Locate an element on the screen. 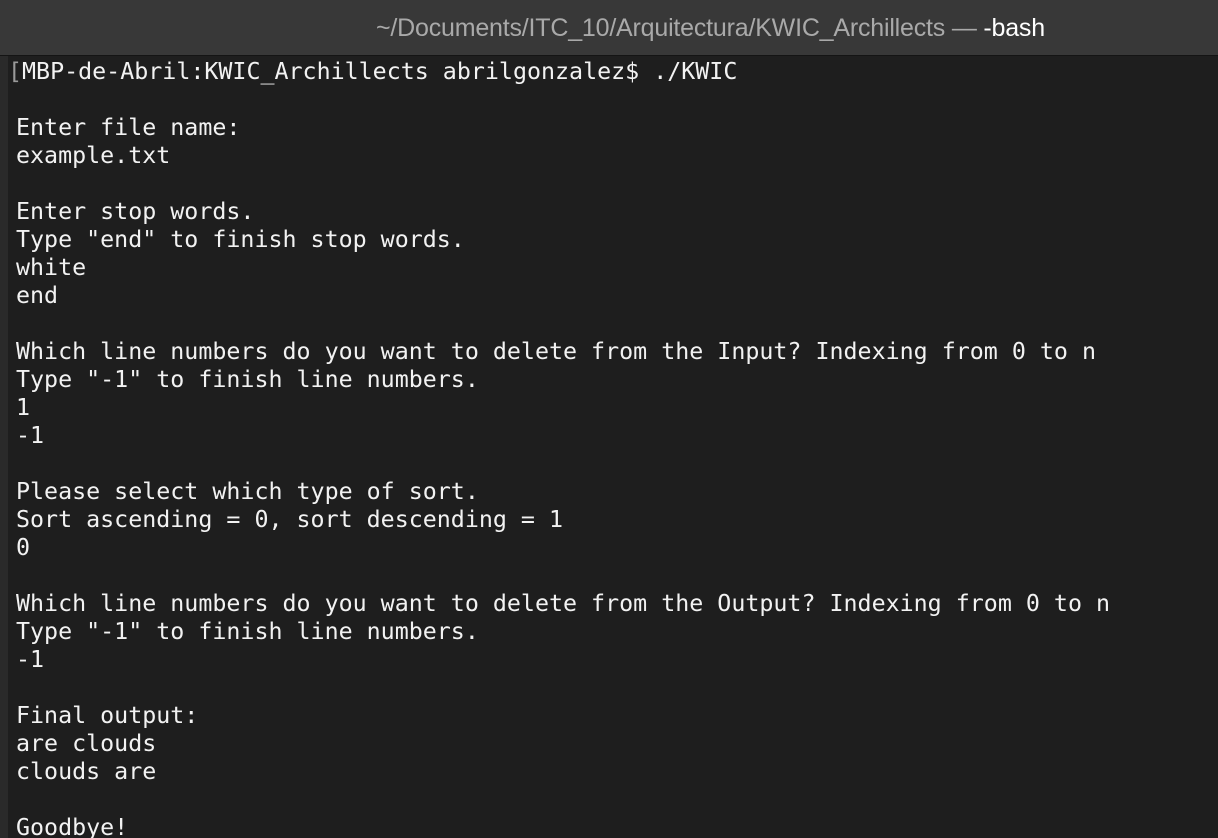  terminal-line: clouds are is located at coordinates (86, 771).